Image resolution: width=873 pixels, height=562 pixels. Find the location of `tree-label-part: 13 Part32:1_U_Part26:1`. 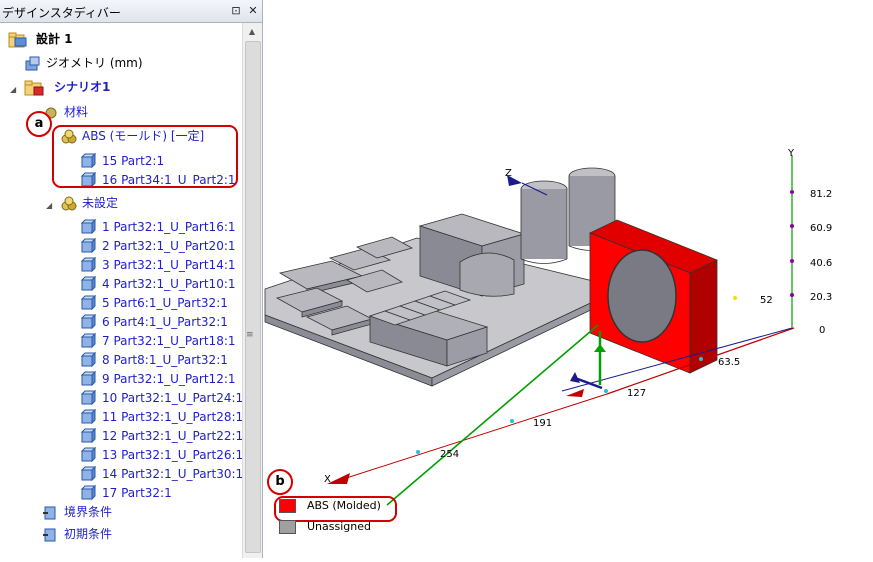

tree-label-part: 13 Part32:1_U_Part26:1 is located at coordinates (172, 455).